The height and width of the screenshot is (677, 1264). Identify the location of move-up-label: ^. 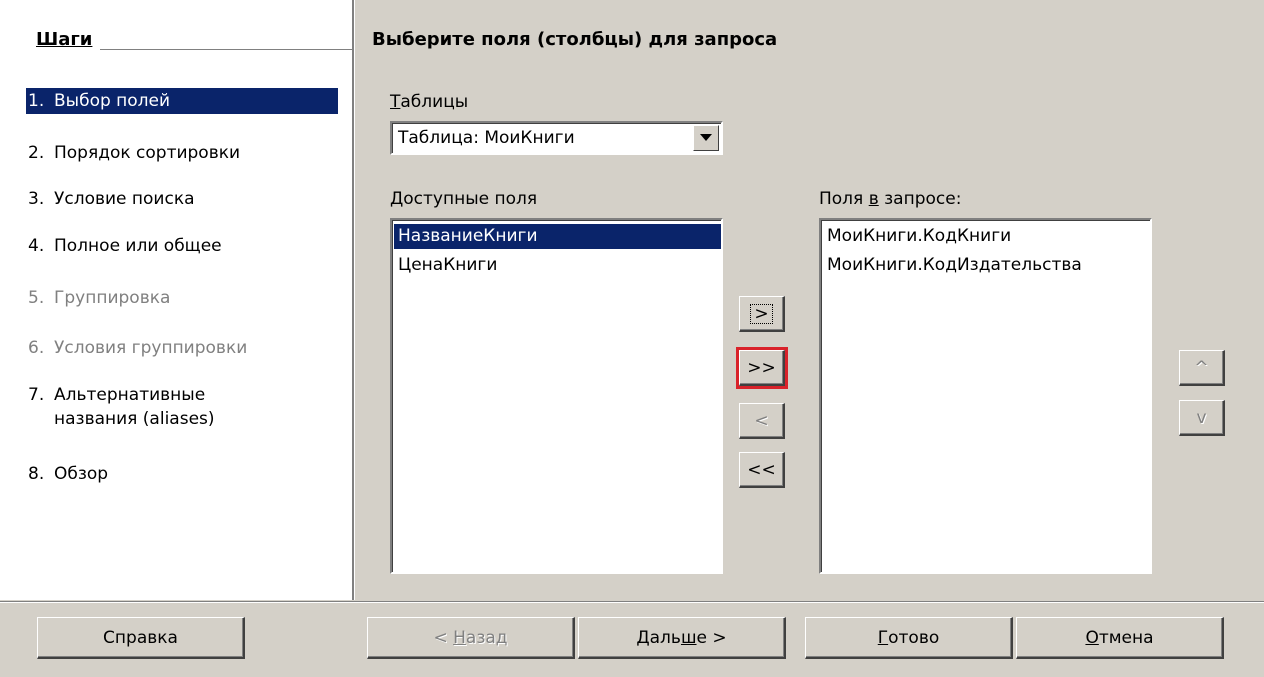
(1201, 367).